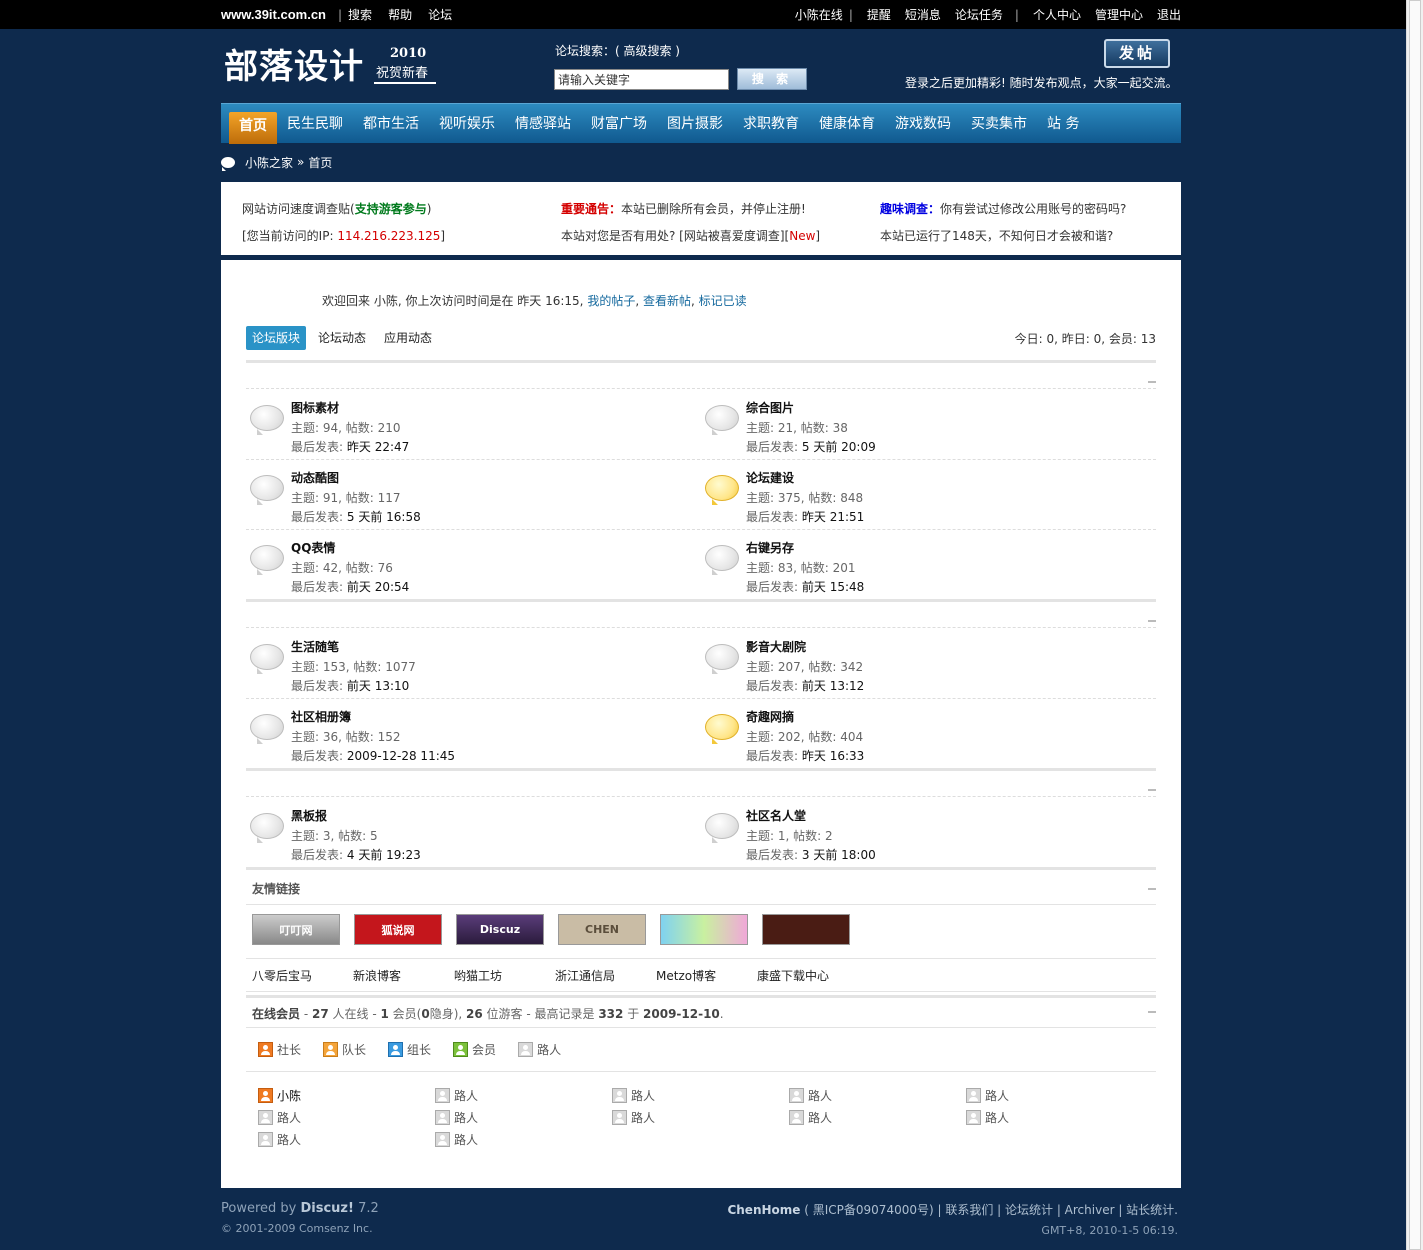 The width and height of the screenshot is (1423, 1250). Describe the element at coordinates (833, 686) in the screenshot. I see `forum-last-post-time: 前天 13:12` at that location.